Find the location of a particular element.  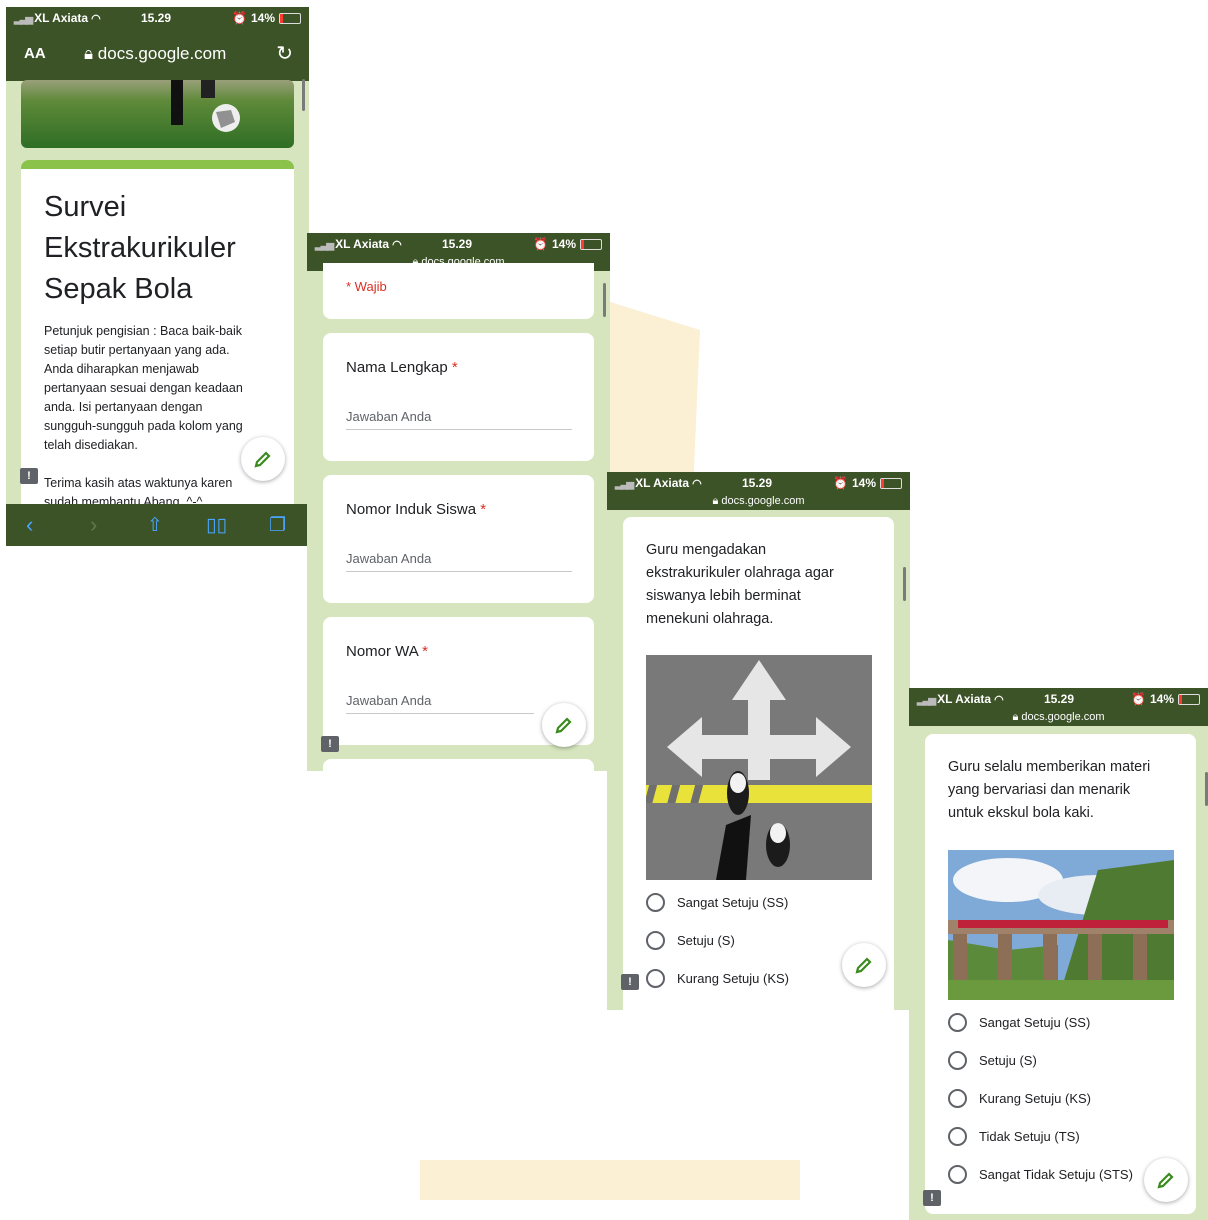

question-title: Nomor WA is located at coordinates (382, 651).